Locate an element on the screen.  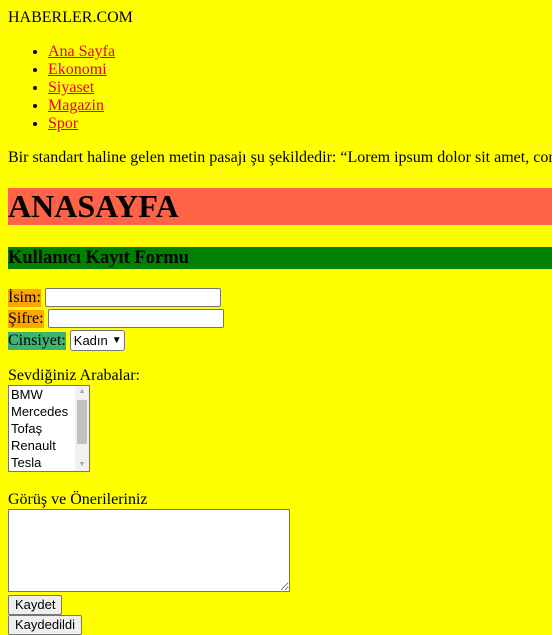
saved-button: Kaydedildi is located at coordinates (45, 625).